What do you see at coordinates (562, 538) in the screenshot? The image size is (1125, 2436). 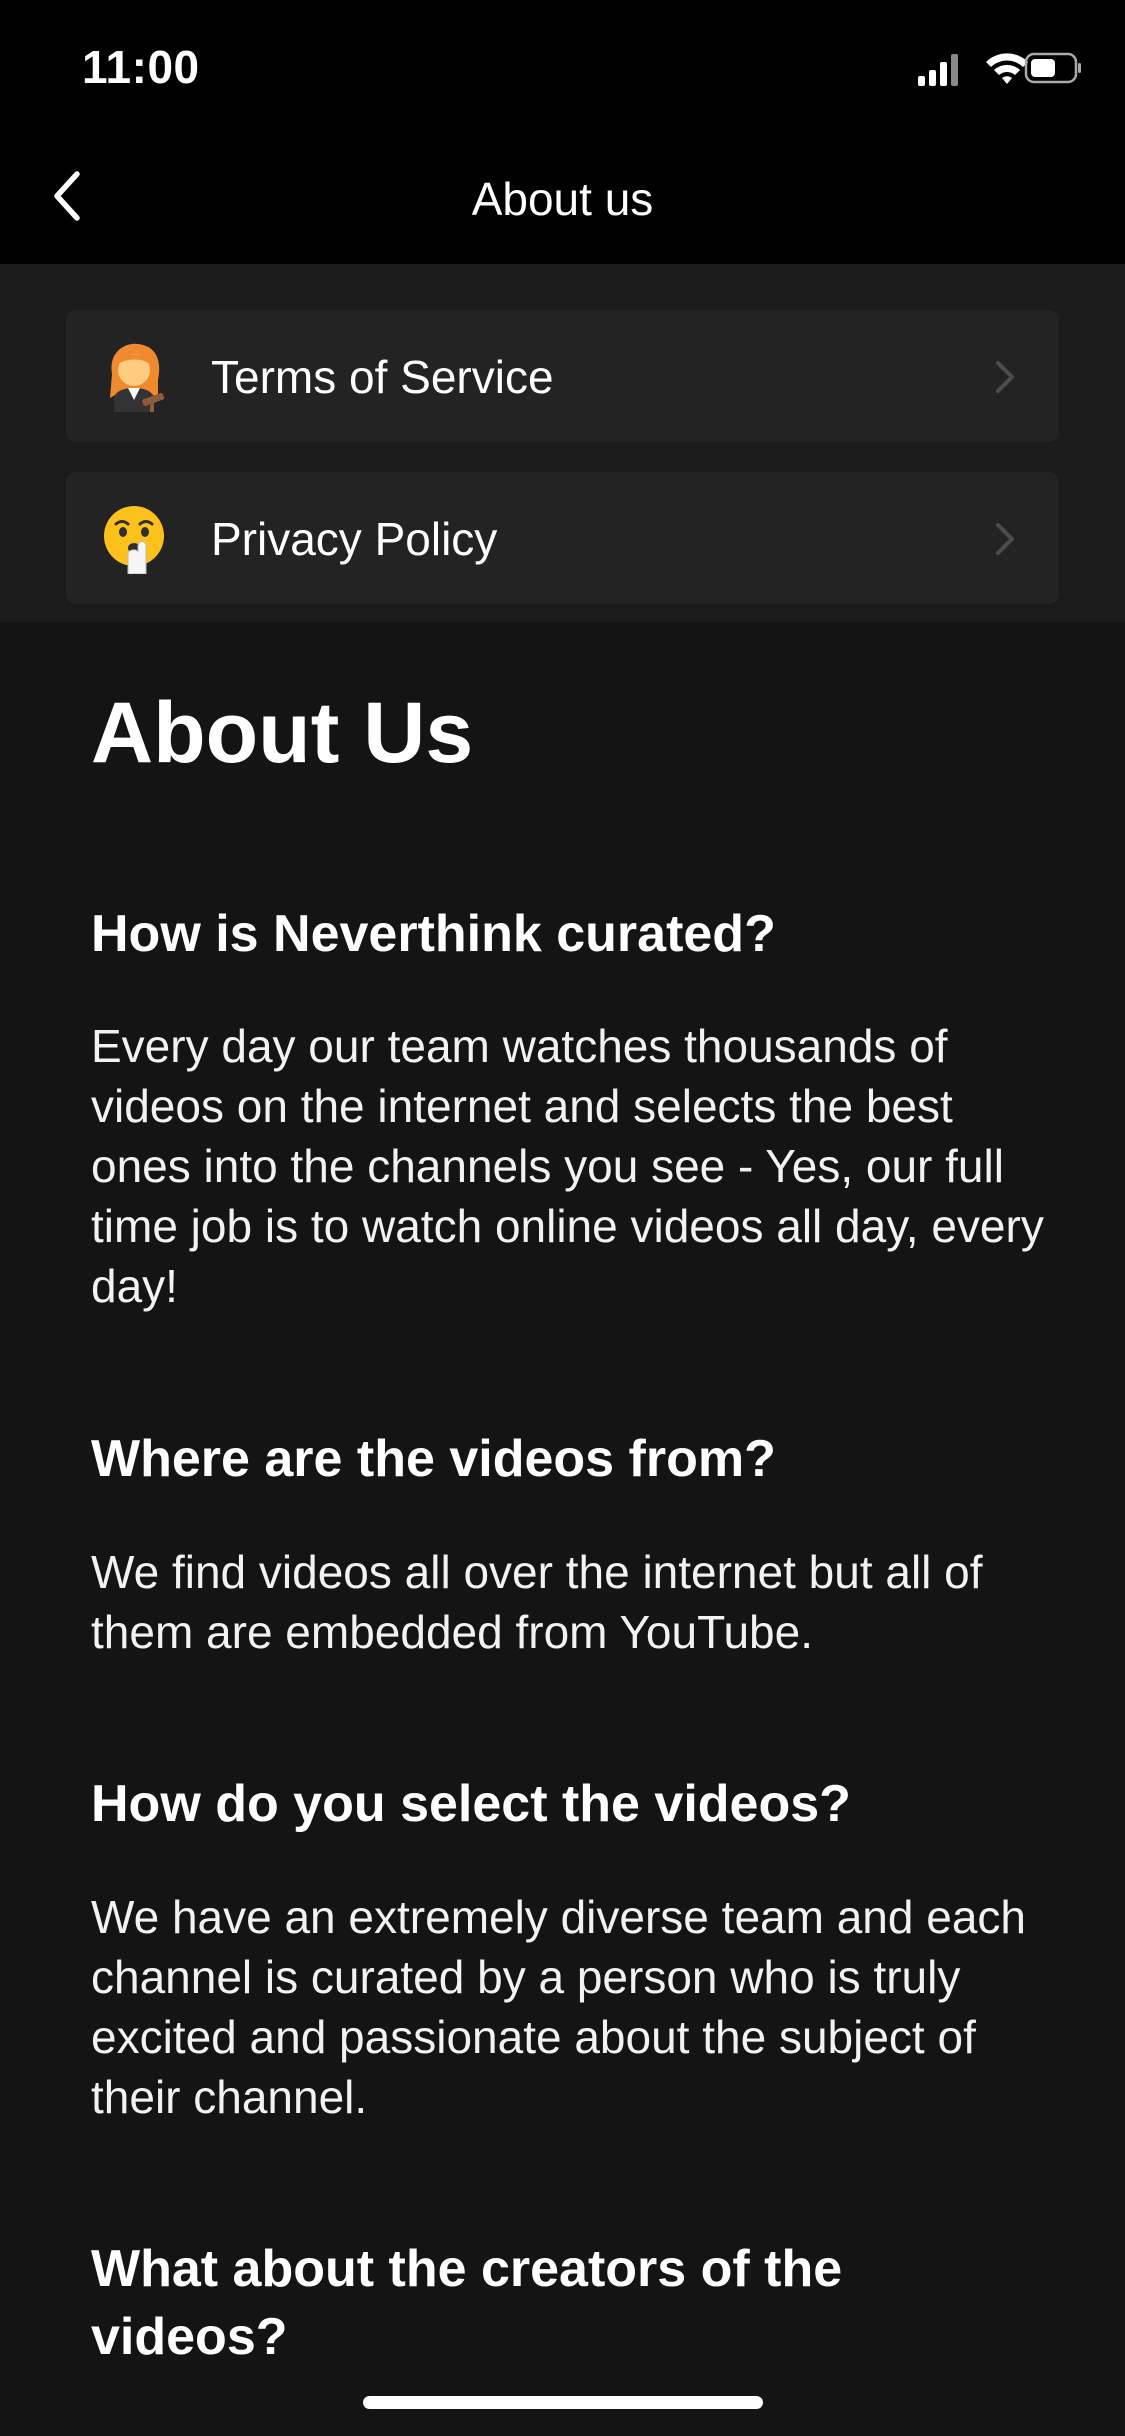 I see `privacy-policy-link: Privacy Policy` at bounding box center [562, 538].